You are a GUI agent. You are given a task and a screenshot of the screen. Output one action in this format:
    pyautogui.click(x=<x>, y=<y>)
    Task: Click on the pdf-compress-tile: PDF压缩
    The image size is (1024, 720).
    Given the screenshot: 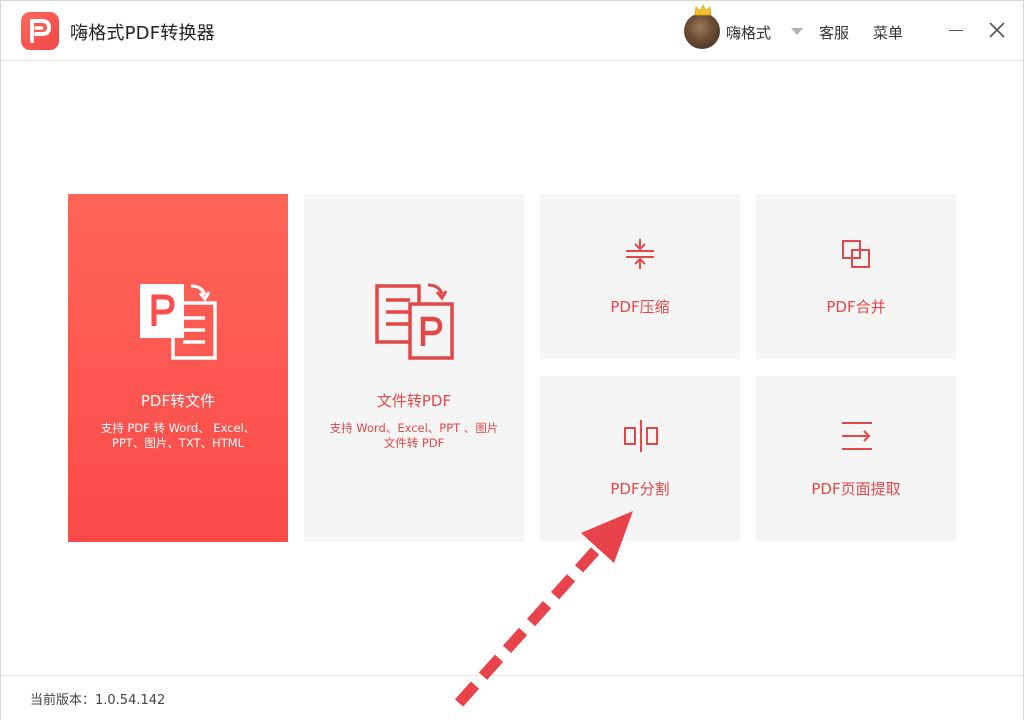 What is the action you would take?
    pyautogui.click(x=640, y=276)
    